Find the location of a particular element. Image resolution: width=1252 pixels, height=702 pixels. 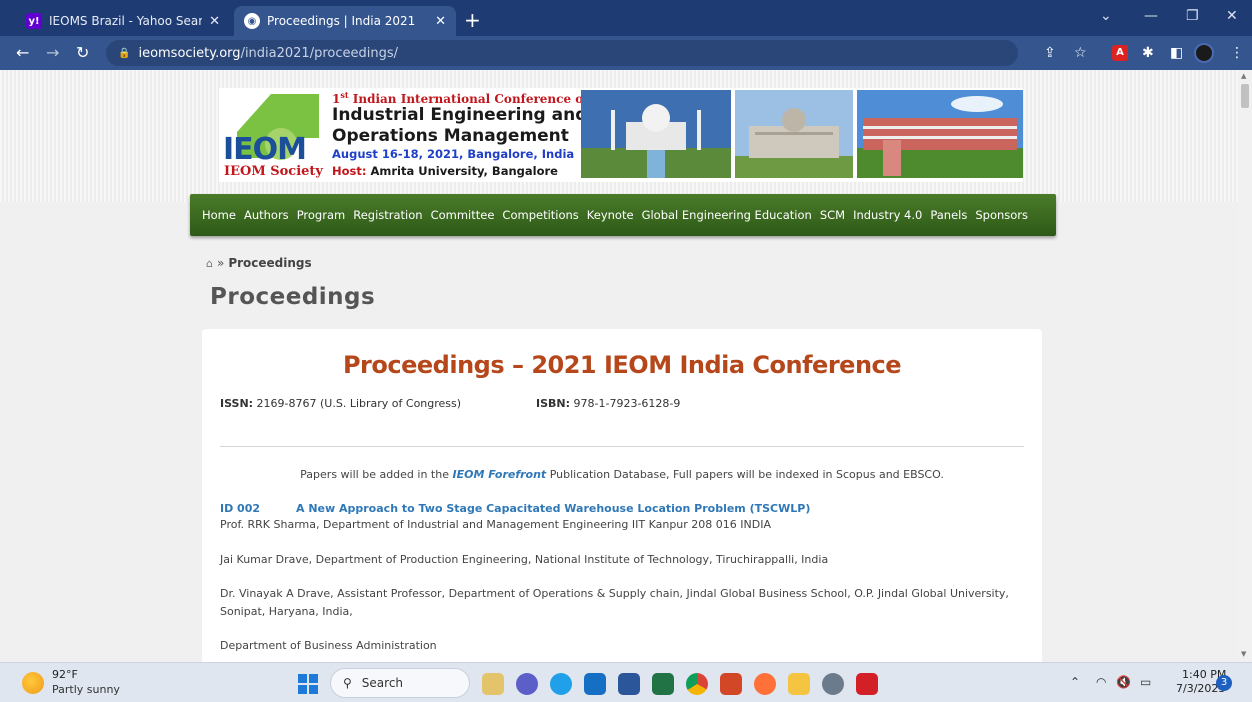

breadcrumb-current: Proceedings is located at coordinates (270, 263).